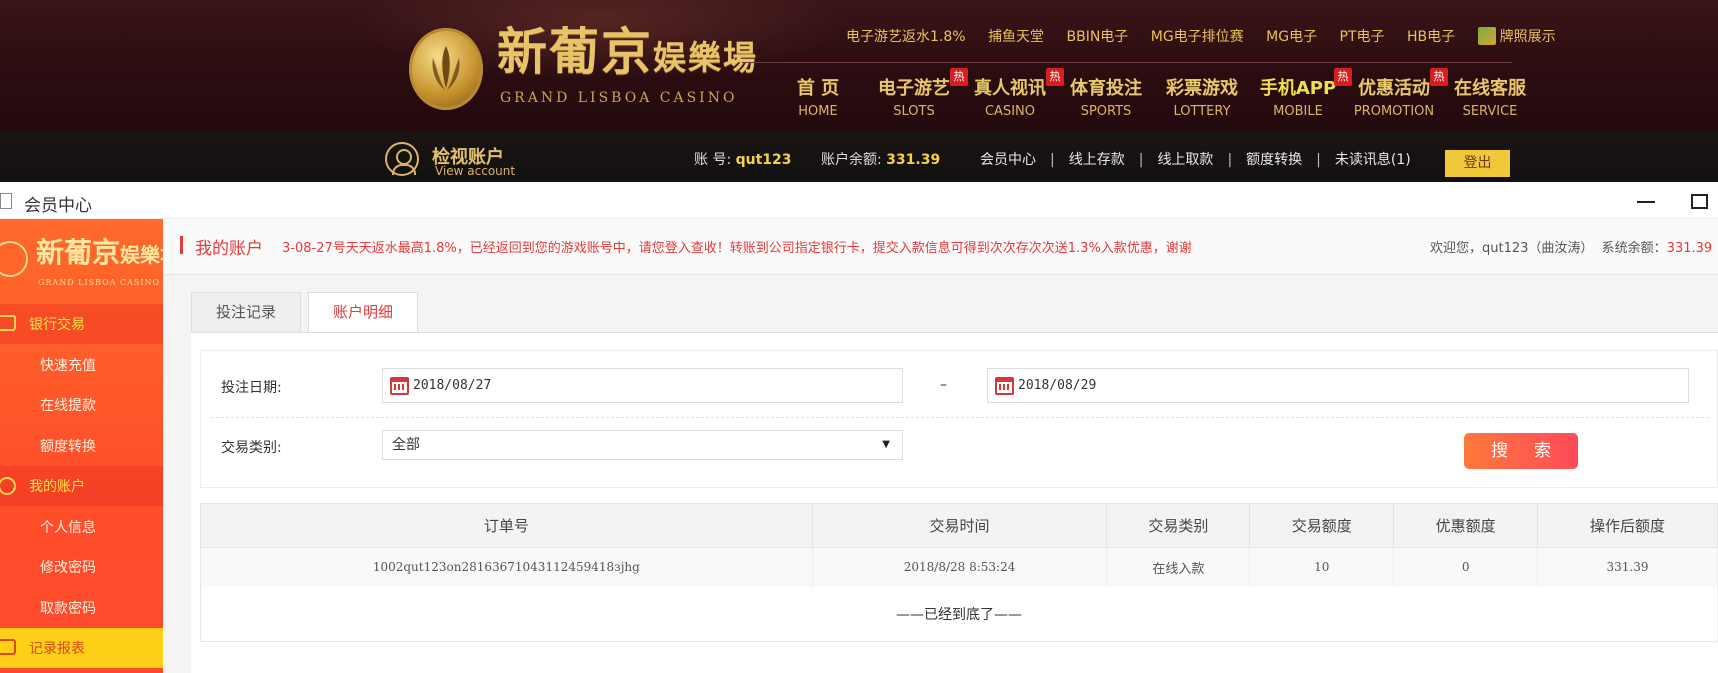  I want to click on col-order-id: 订单号, so click(506, 525).